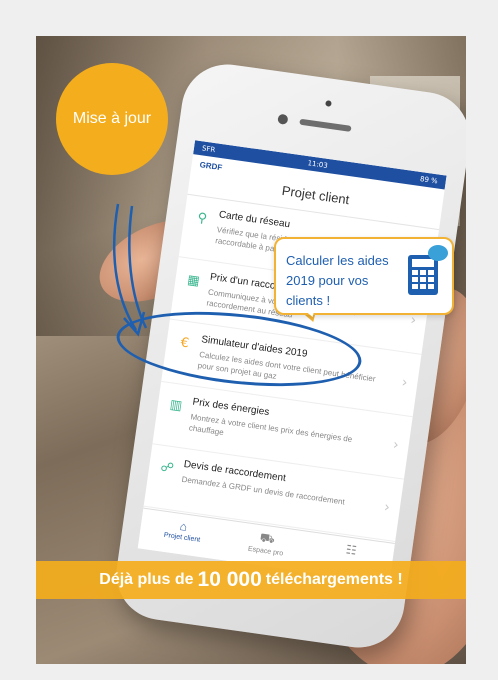  What do you see at coordinates (283, 119) in the screenshot?
I see `phone-camera` at bounding box center [283, 119].